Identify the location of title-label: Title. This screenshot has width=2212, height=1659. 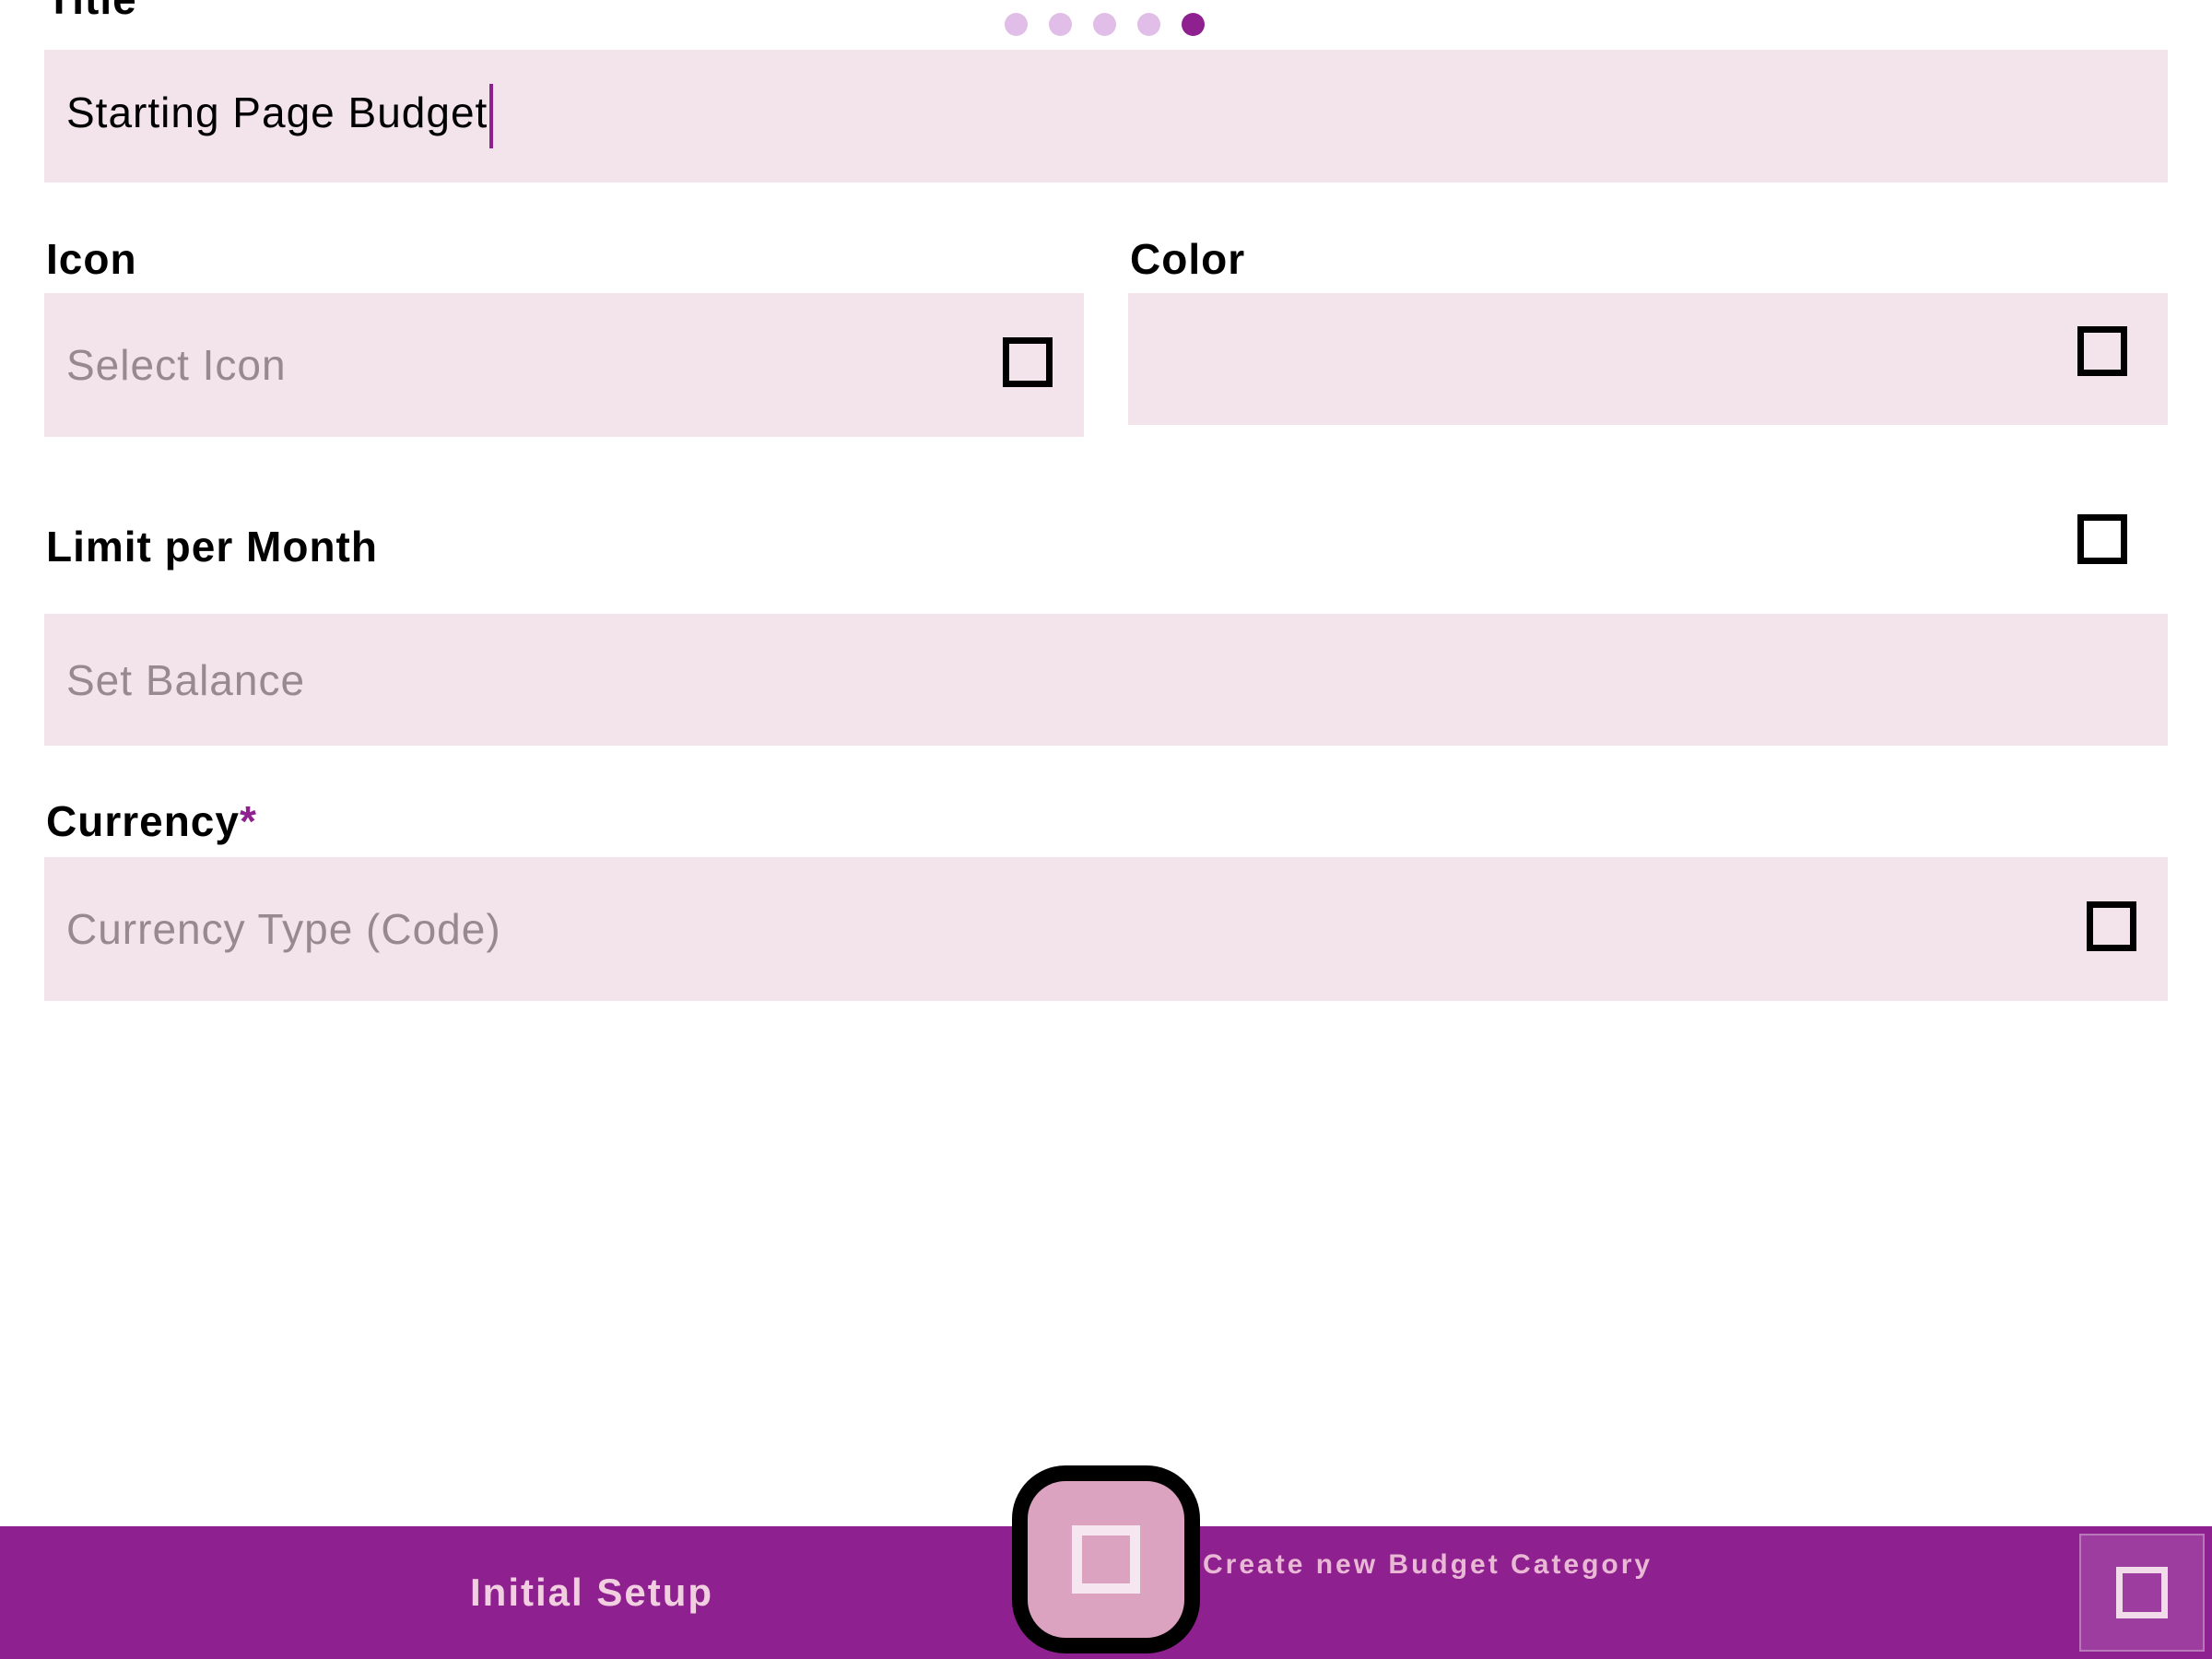
(91, 12).